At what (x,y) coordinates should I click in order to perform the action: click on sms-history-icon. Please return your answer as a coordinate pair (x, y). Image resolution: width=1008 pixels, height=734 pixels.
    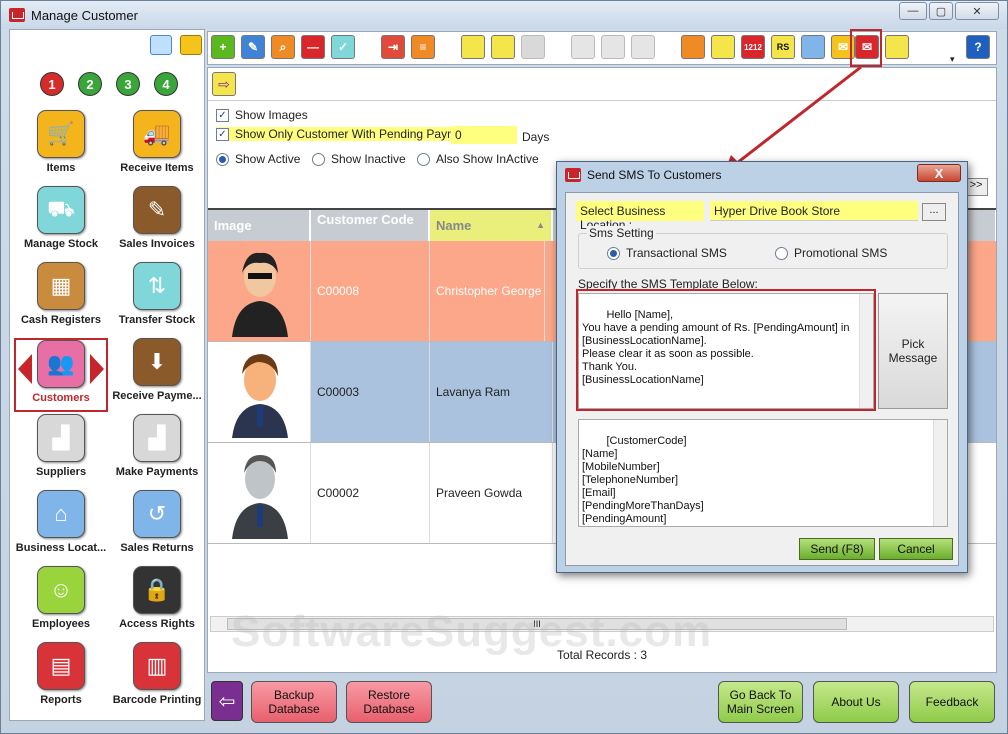
    Looking at the image, I should click on (897, 47).